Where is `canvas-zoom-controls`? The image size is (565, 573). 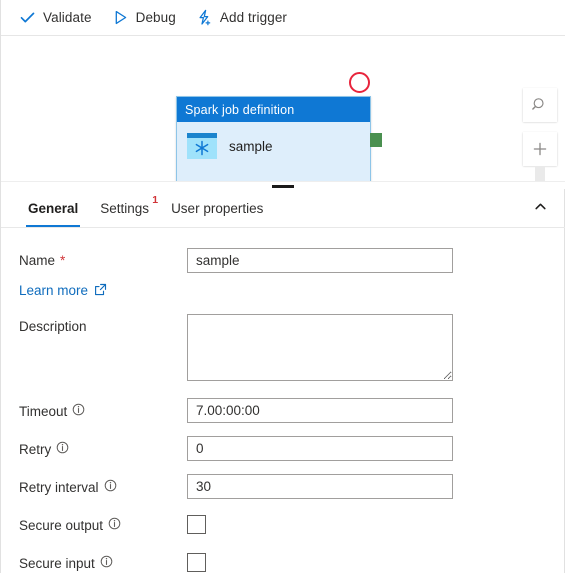 canvas-zoom-controls is located at coordinates (540, 134).